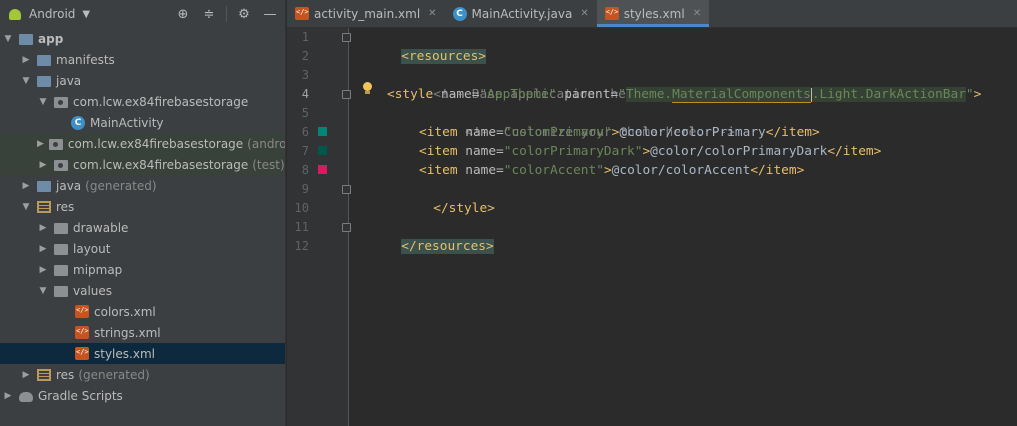  I want to click on code-line-5: <!-- Customize your theme here. -->, so click(577, 122).